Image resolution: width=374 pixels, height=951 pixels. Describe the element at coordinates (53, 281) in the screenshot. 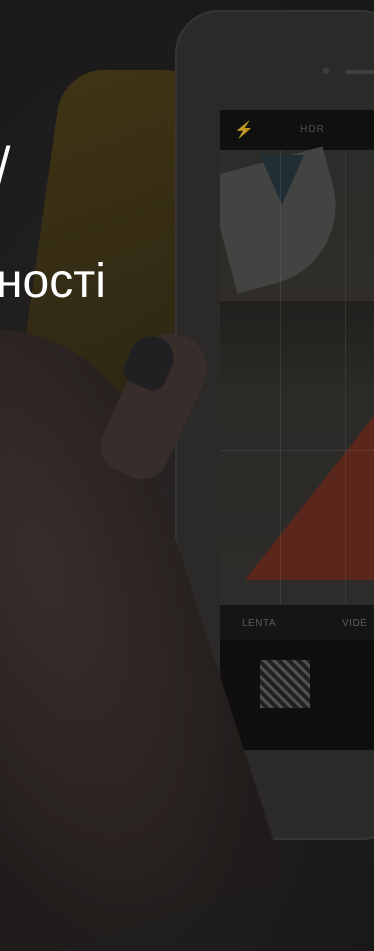

I see `hero-text-line2: ності` at that location.